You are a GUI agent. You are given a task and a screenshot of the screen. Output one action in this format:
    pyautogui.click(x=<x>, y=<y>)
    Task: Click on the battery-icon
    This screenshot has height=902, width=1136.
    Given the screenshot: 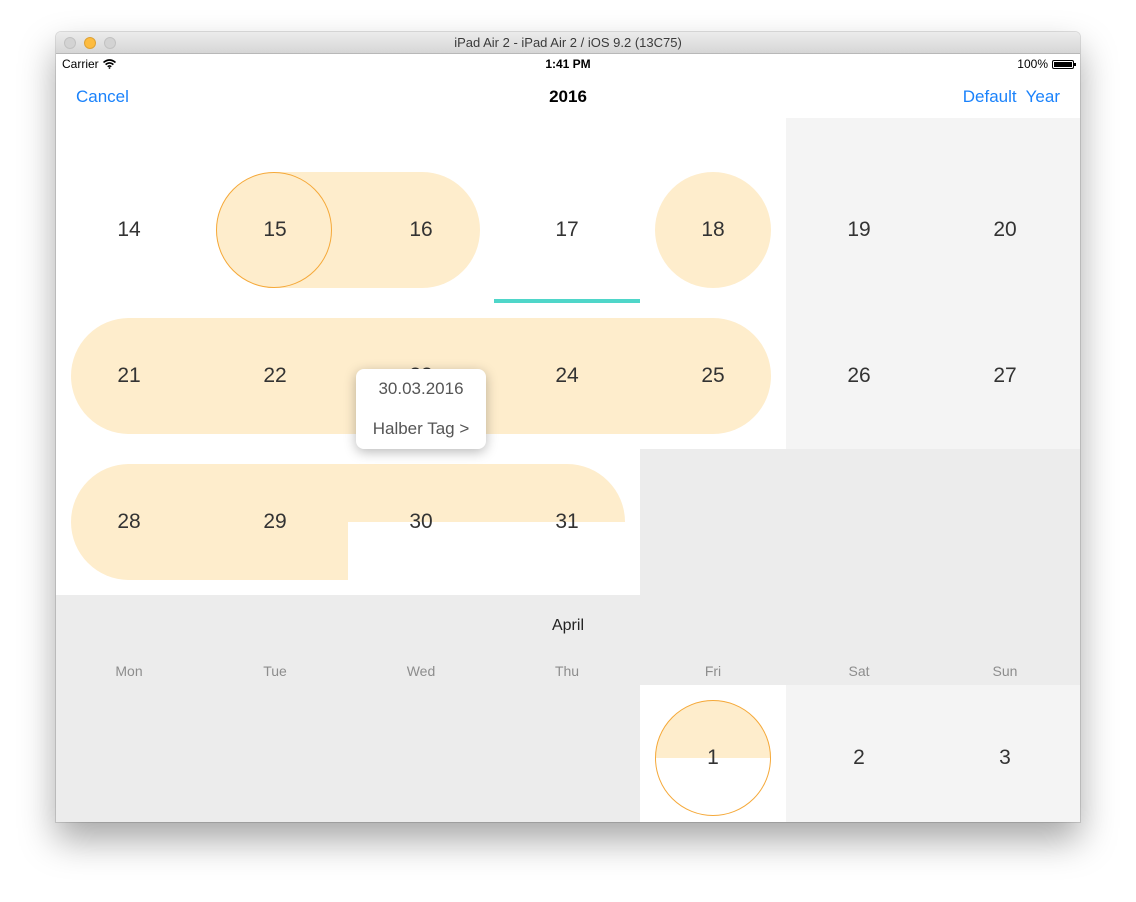 What is the action you would take?
    pyautogui.click(x=1064, y=64)
    